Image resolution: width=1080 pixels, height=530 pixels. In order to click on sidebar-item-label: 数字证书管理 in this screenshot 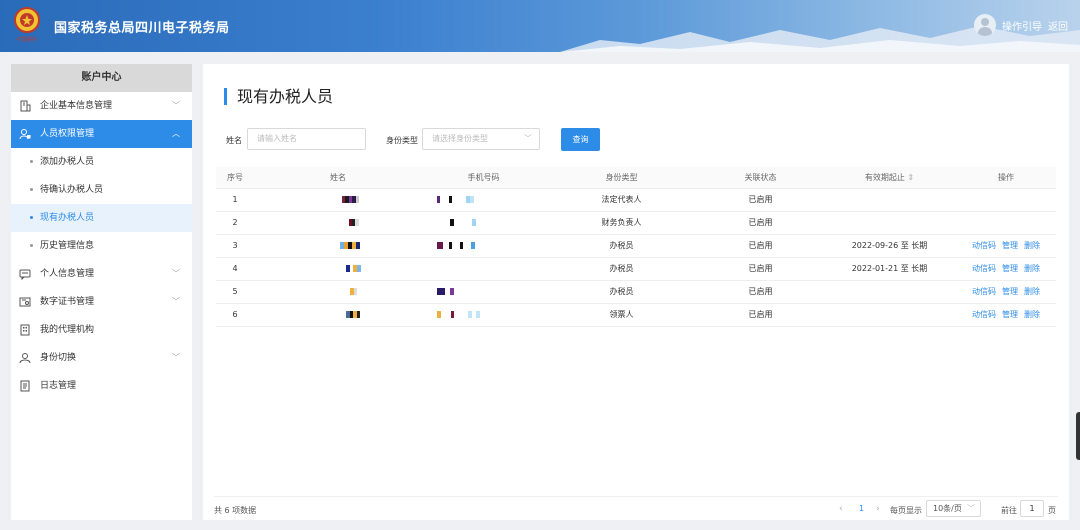, I will do `click(67, 302)`.